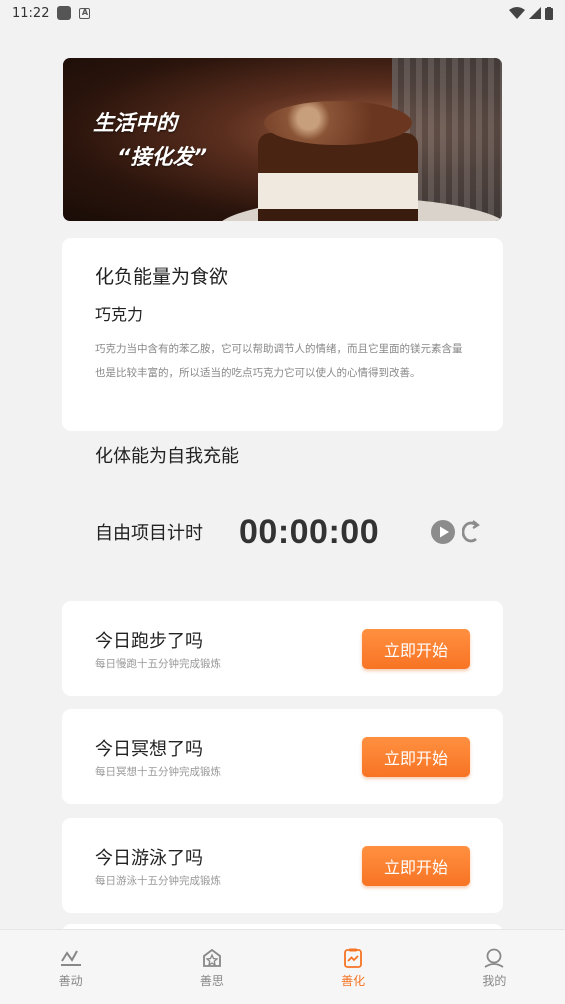  I want to click on person-icon, so click(494, 958).